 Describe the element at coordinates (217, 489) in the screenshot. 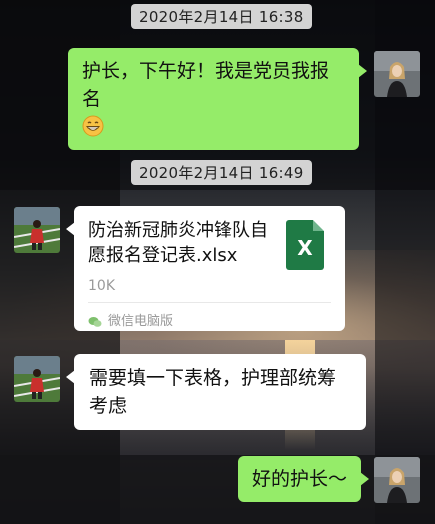

I see `background-floor` at that location.